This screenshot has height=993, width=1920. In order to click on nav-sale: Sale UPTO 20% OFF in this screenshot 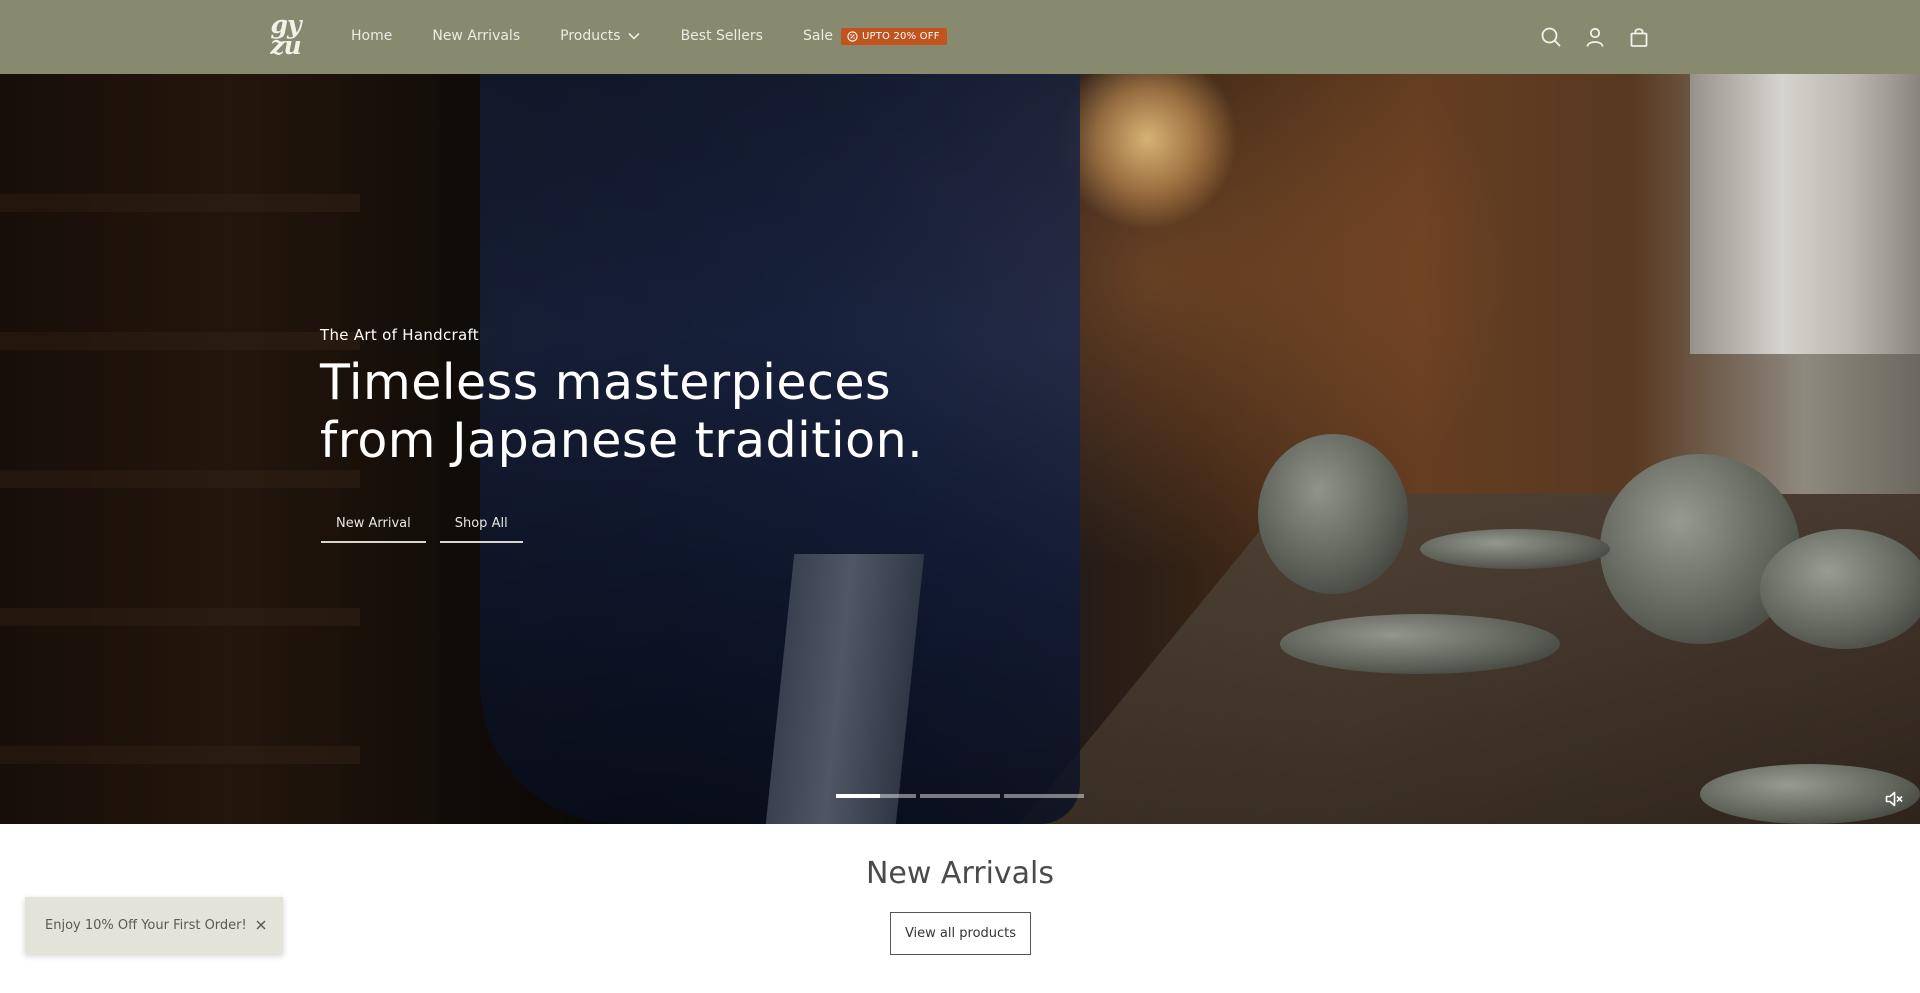, I will do `click(874, 36)`.